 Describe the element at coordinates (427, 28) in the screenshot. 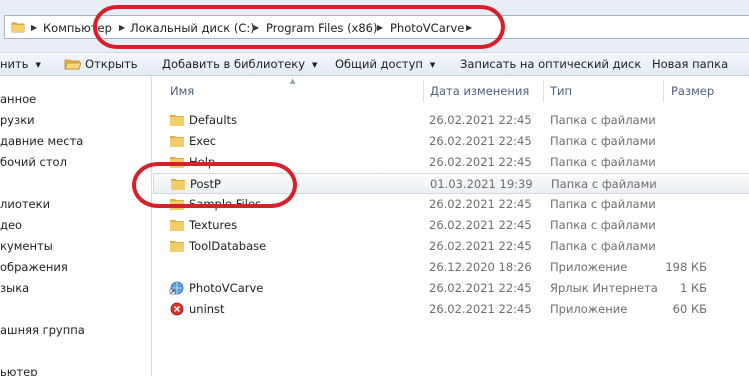

I see `breadcrumb-photovcarve: PhotoVCarve` at that location.